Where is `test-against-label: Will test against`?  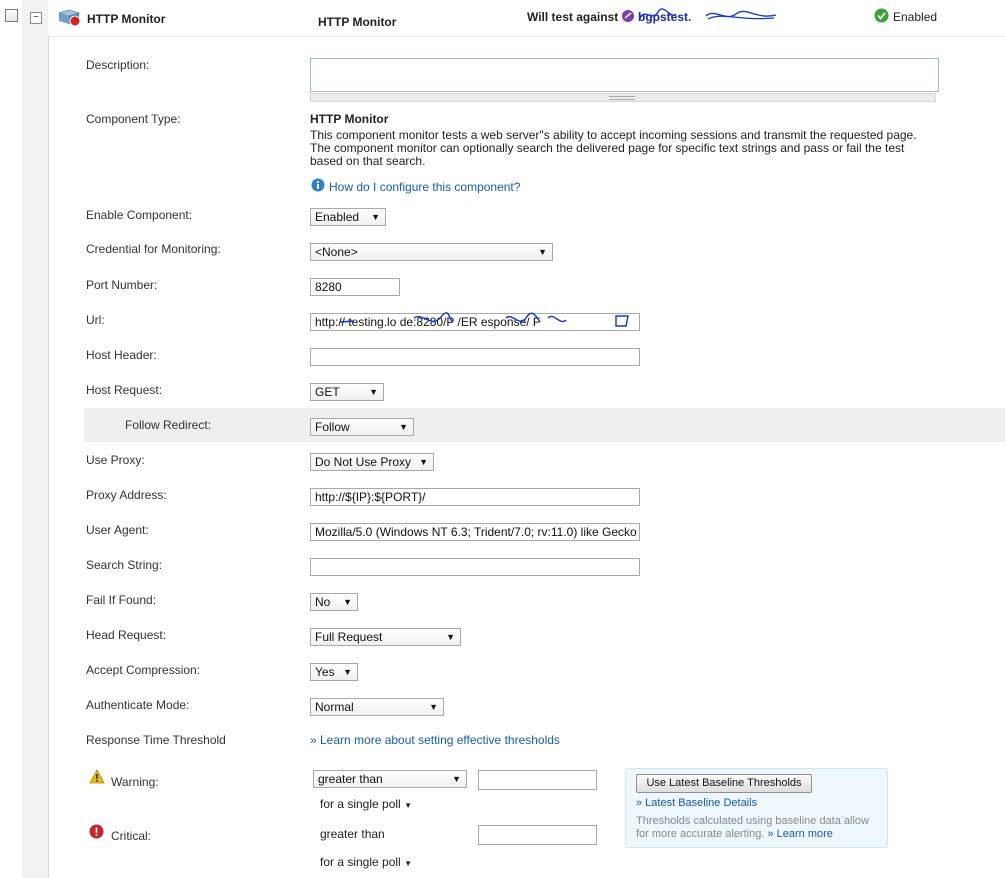 test-against-label: Will test against is located at coordinates (573, 17).